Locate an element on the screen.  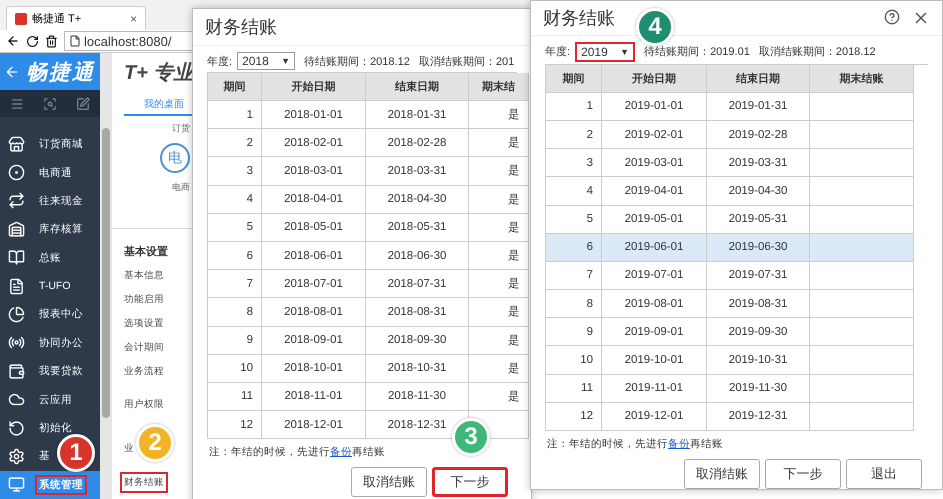
column-header: 期末结 is located at coordinates (499, 87).